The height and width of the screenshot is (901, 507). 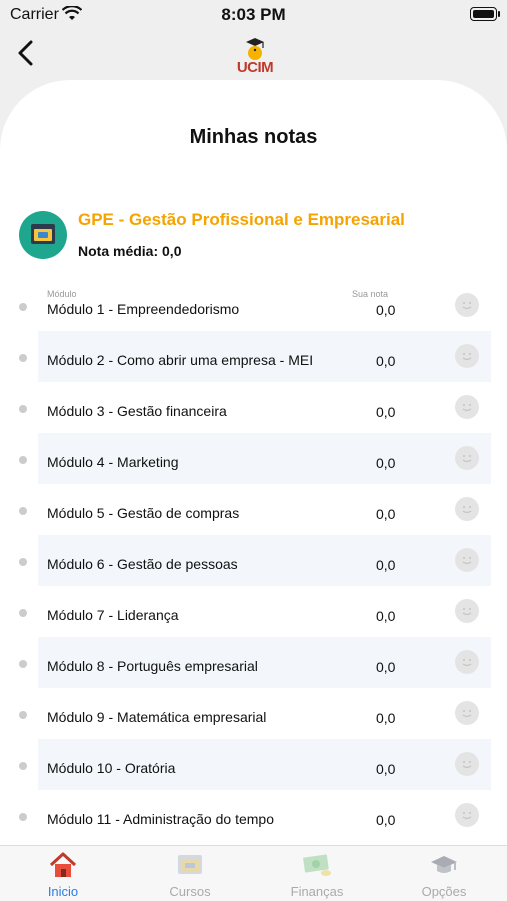 What do you see at coordinates (485, 14) in the screenshot?
I see `battery-icon` at bounding box center [485, 14].